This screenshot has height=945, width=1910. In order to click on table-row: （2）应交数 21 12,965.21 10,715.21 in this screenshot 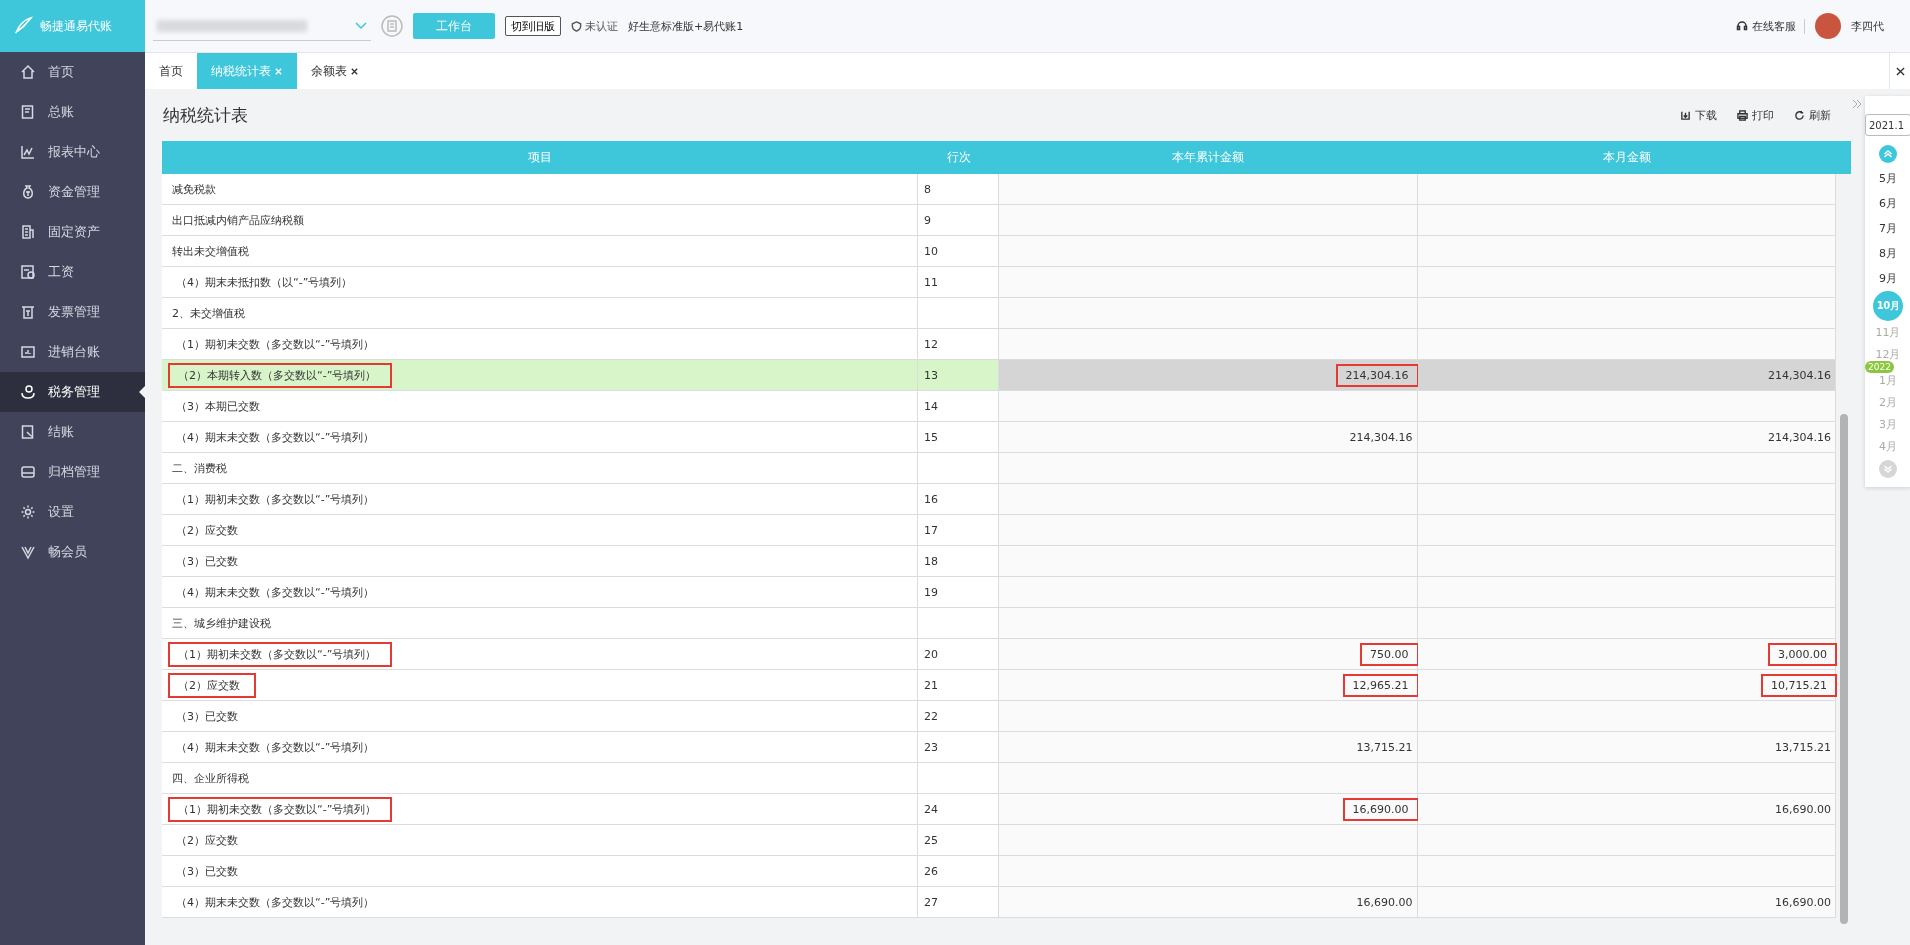, I will do `click(999, 685)`.